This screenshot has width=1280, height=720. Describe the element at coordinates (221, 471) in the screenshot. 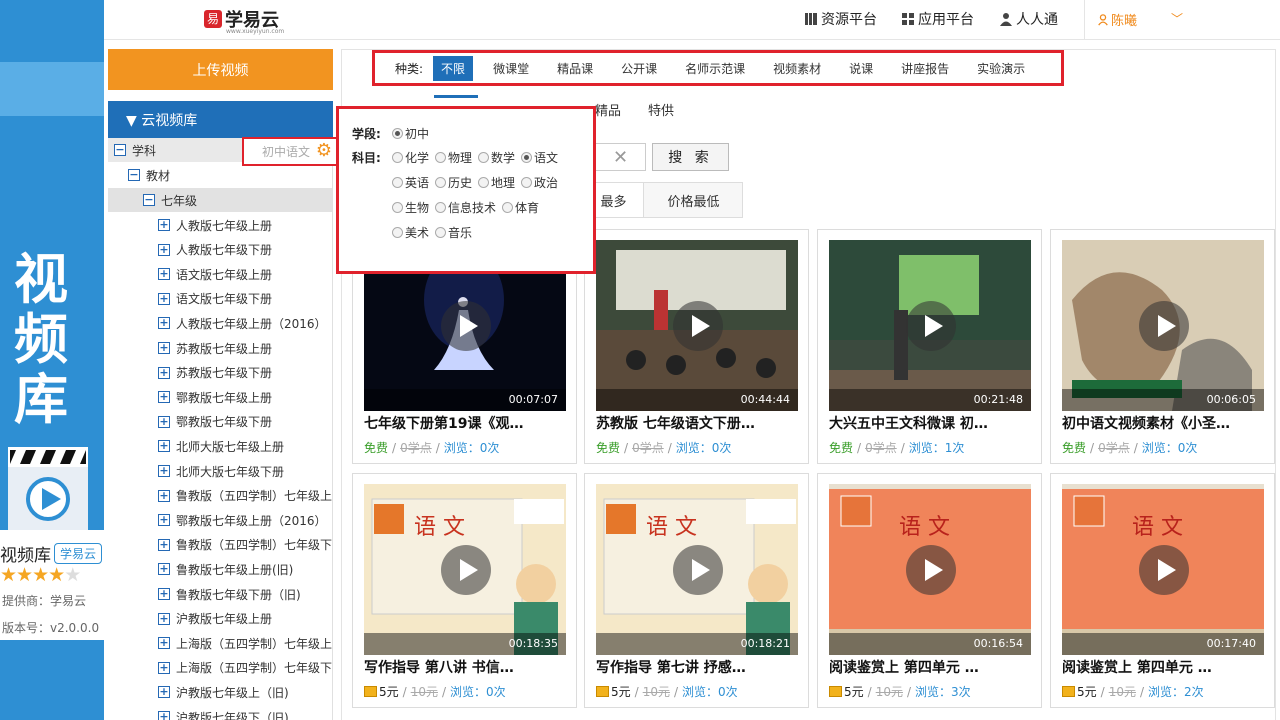

I see `tree-node-book: + 北师大版七年级下册` at that location.